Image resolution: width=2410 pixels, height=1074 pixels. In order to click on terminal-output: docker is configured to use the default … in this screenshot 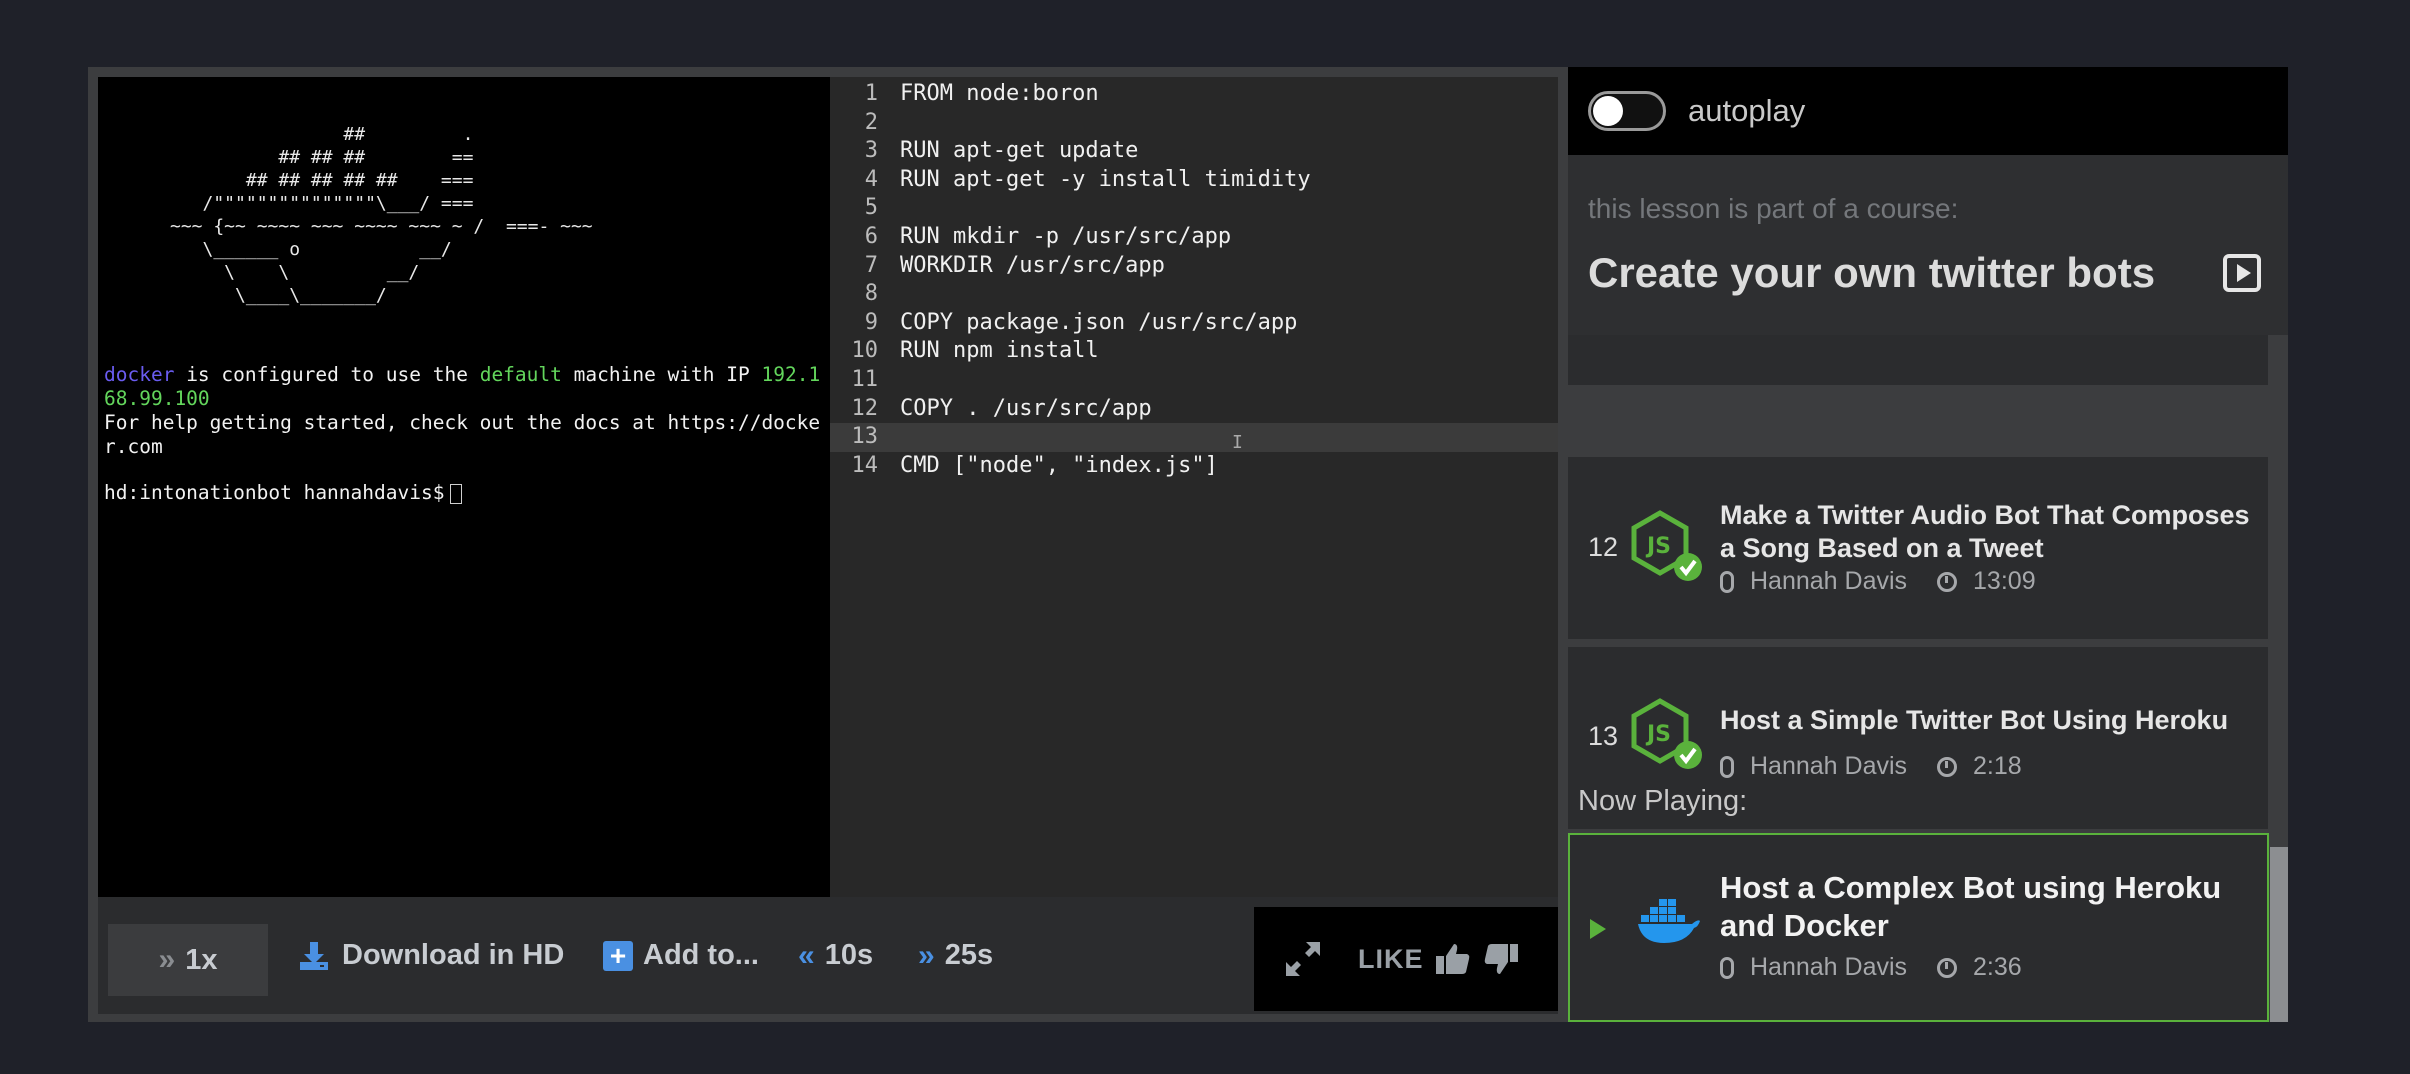, I will do `click(465, 434)`.